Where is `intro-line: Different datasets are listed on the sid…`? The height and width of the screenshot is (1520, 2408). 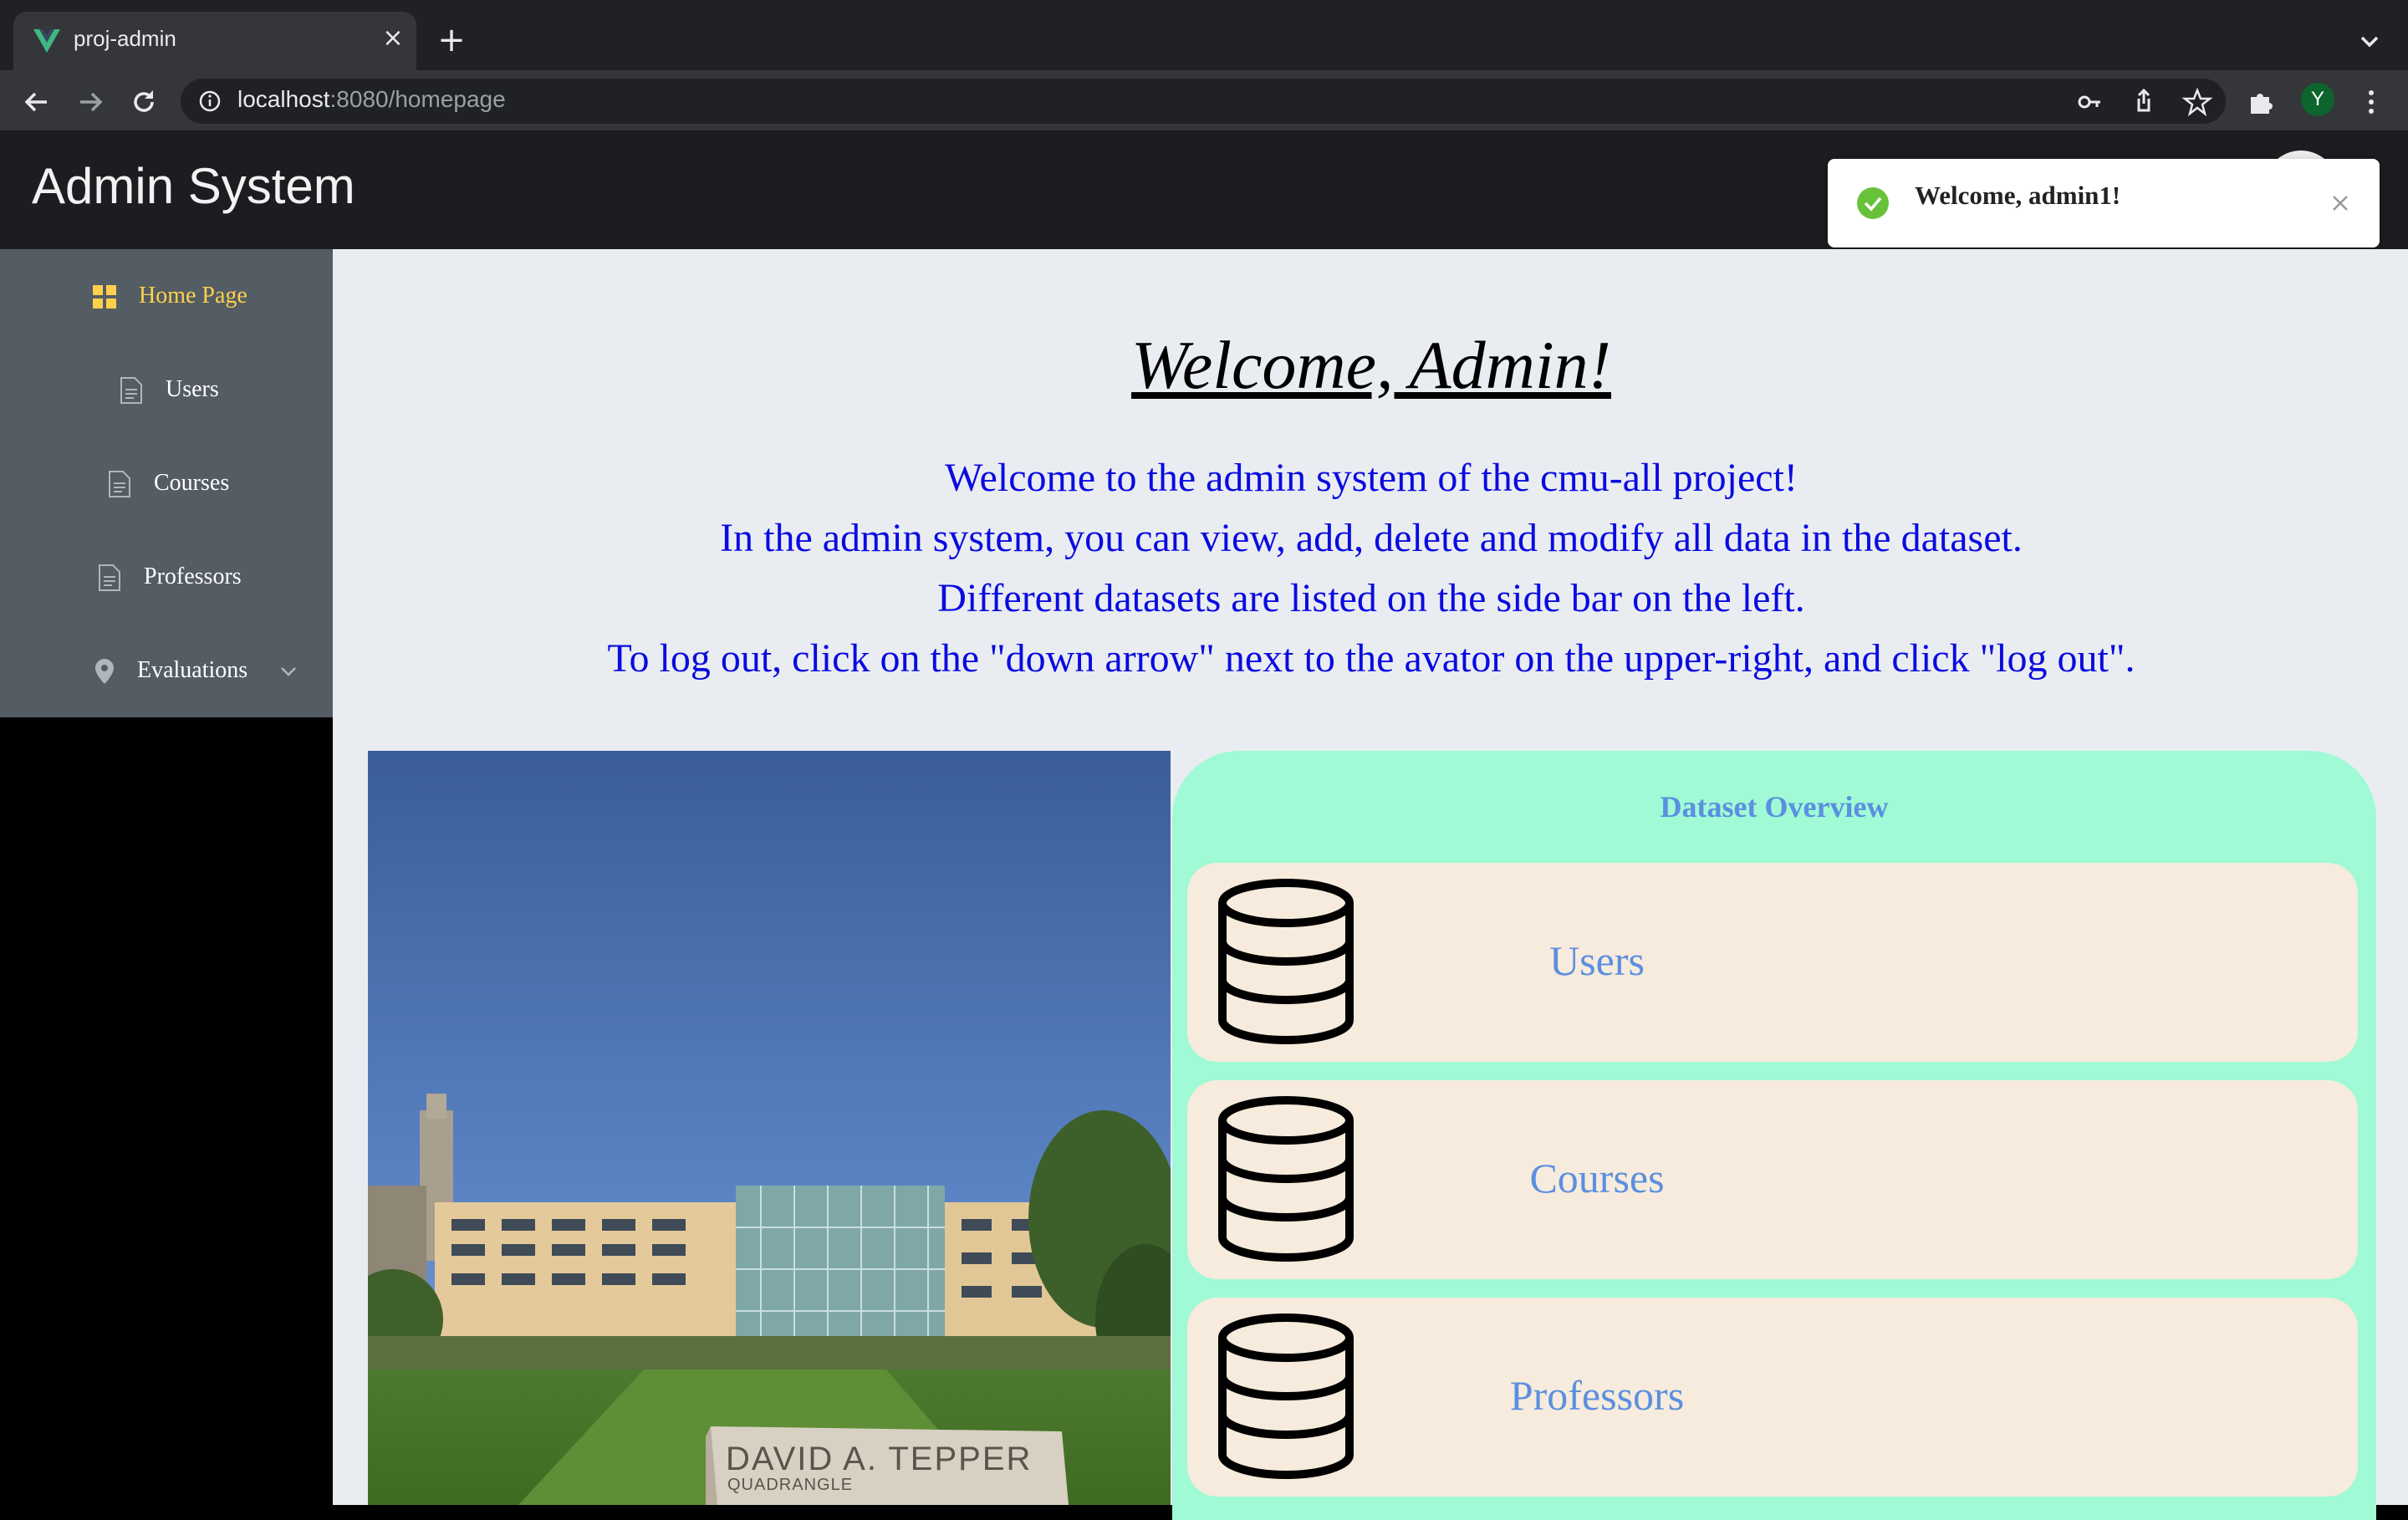 intro-line: Different datasets are listed on the sid… is located at coordinates (1371, 598).